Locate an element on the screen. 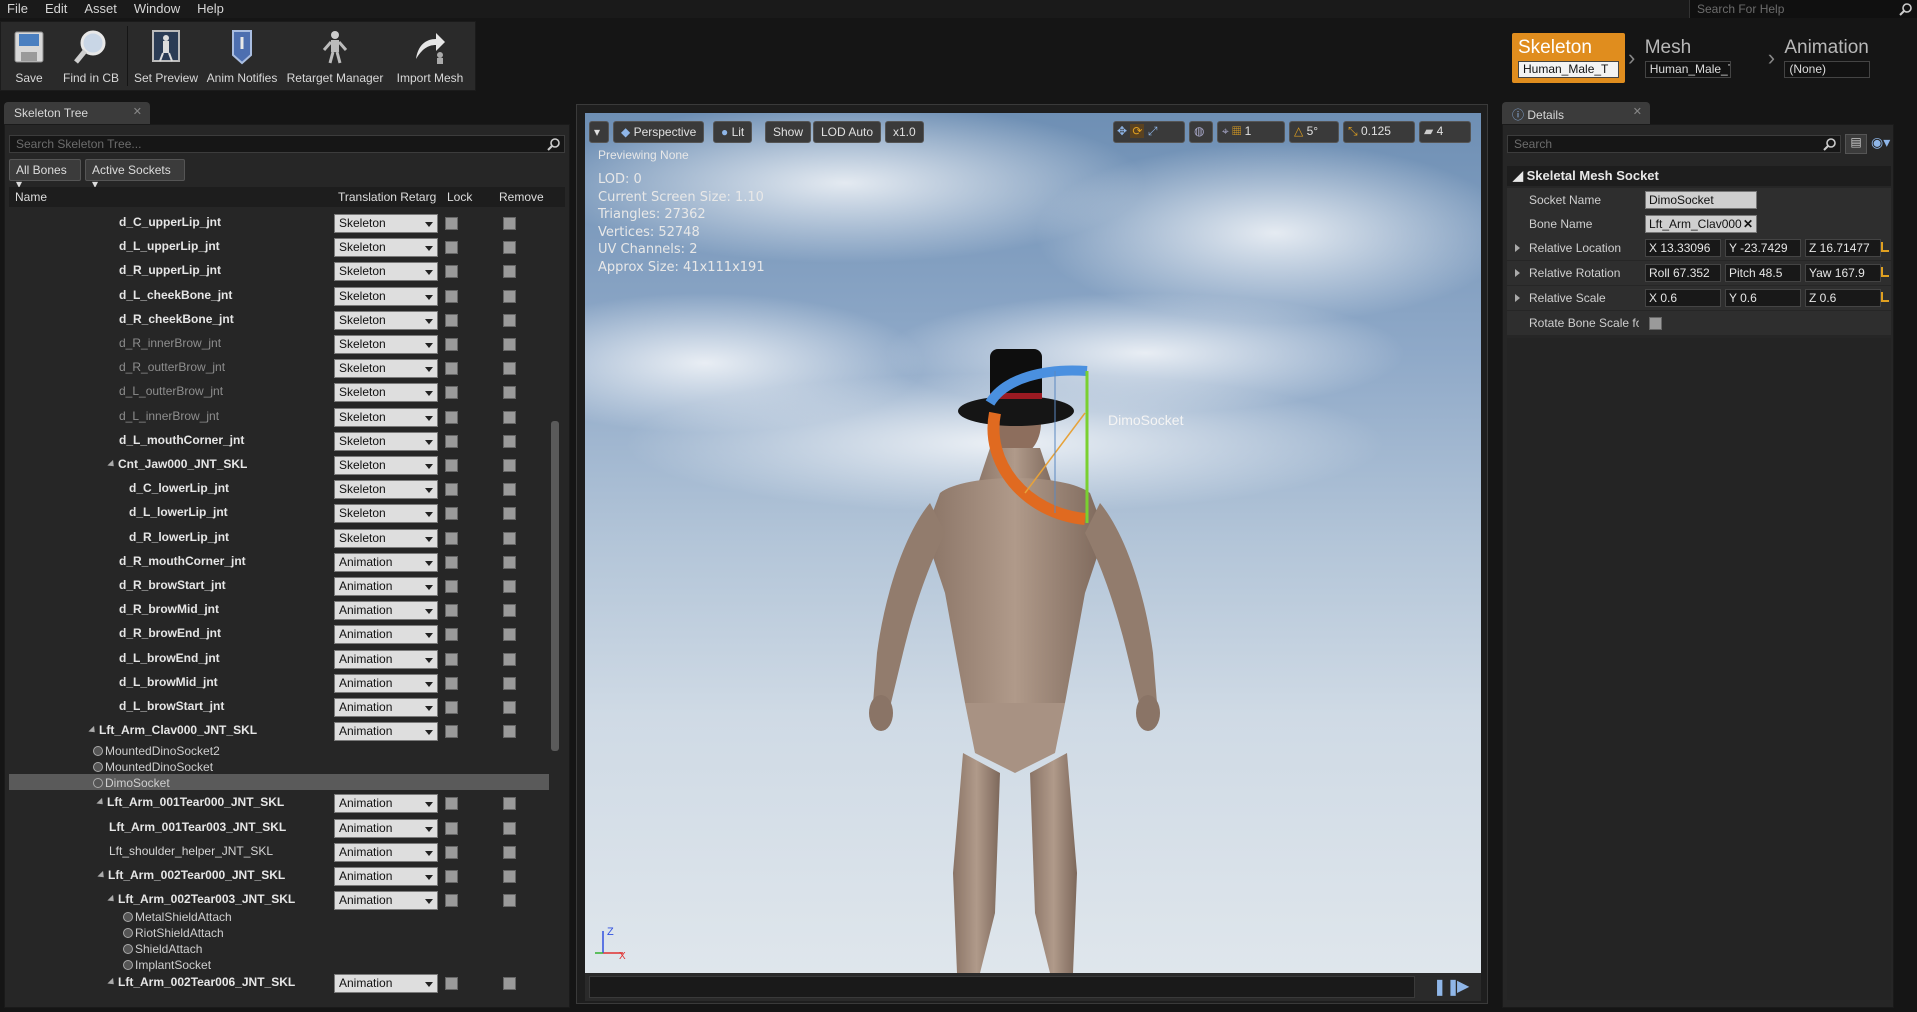 Image resolution: width=1917 pixels, height=1012 pixels. mode-mesh: Mesh Human_Male_T is located at coordinates (1702, 58).